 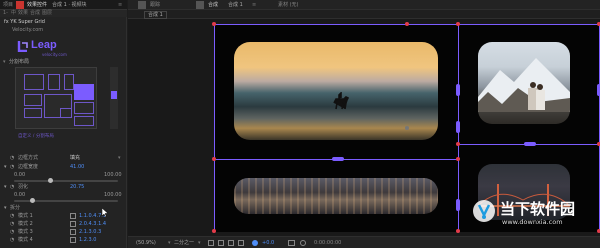 What do you see at coordinates (63, 158) in the screenshot?
I see `param-row: ◔ 边框方式 填充 ▾` at bounding box center [63, 158].